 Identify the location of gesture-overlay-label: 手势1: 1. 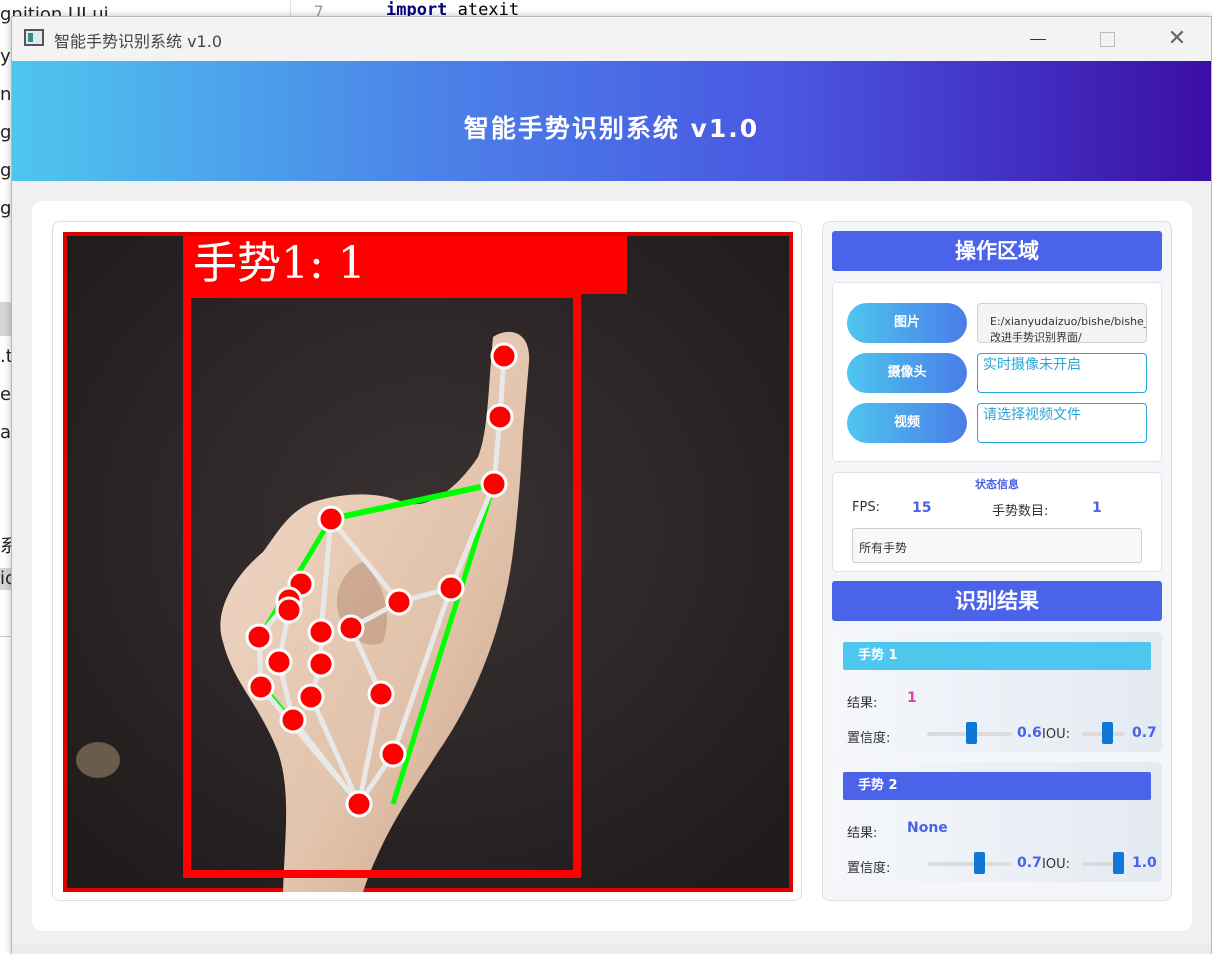
(279, 263).